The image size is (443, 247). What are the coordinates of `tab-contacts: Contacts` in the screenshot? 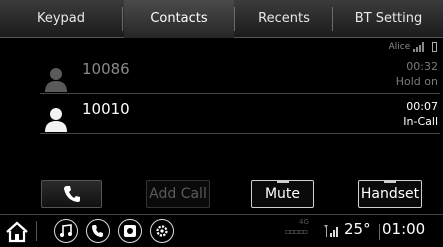 It's located at (179, 19).